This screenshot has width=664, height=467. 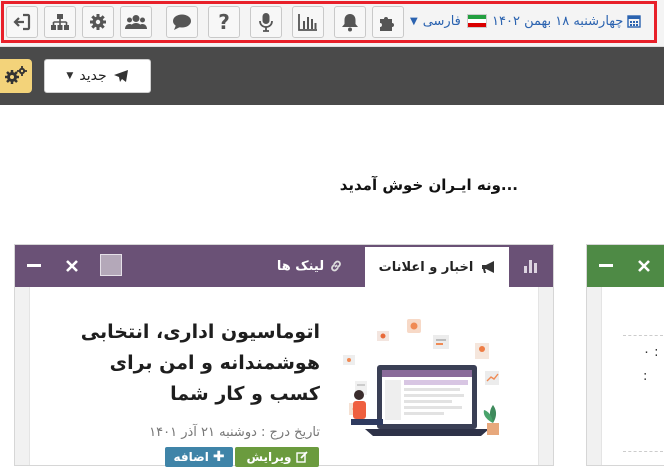 I want to click on side-panel-header, so click(x=625, y=266).